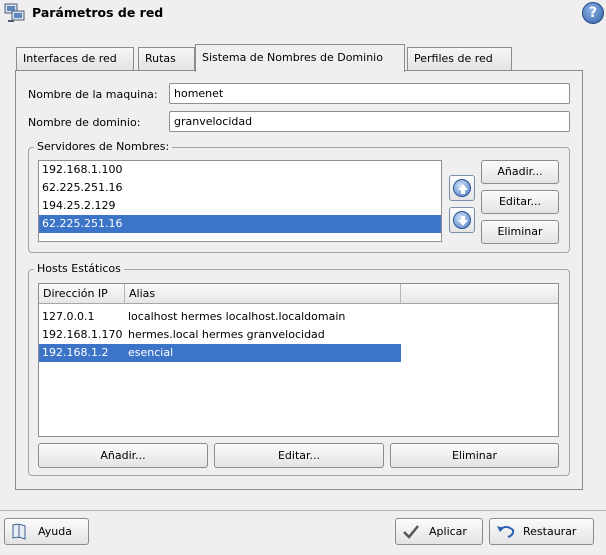 The height and width of the screenshot is (555, 606). Describe the element at coordinates (411, 533) in the screenshot. I see `checkmark-icon` at that location.